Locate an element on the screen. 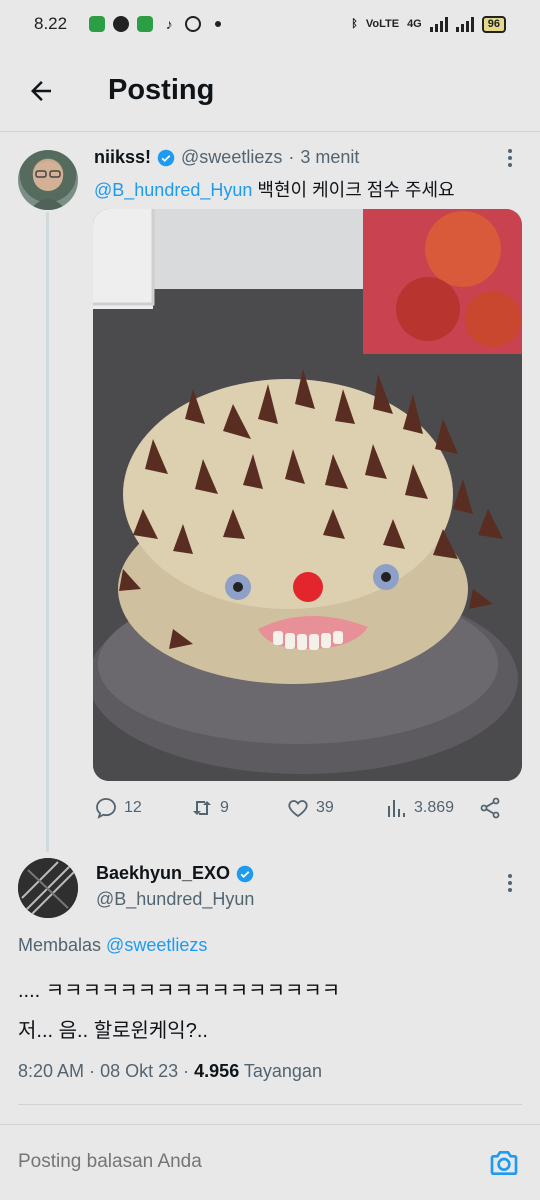 The height and width of the screenshot is (1200, 540). mention-link: @B_hundred_Hyun is located at coordinates (173, 190).